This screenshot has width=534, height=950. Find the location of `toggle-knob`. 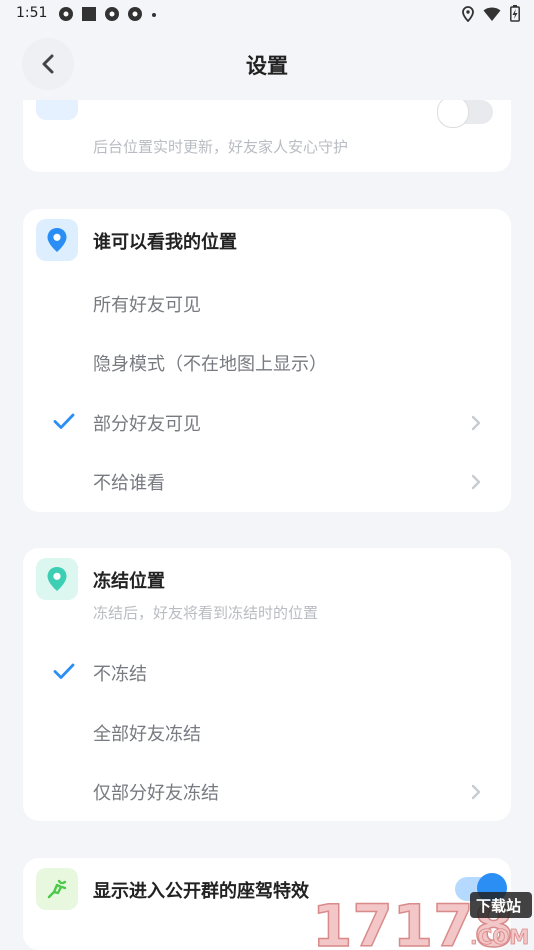

toggle-knob is located at coordinates (453, 112).